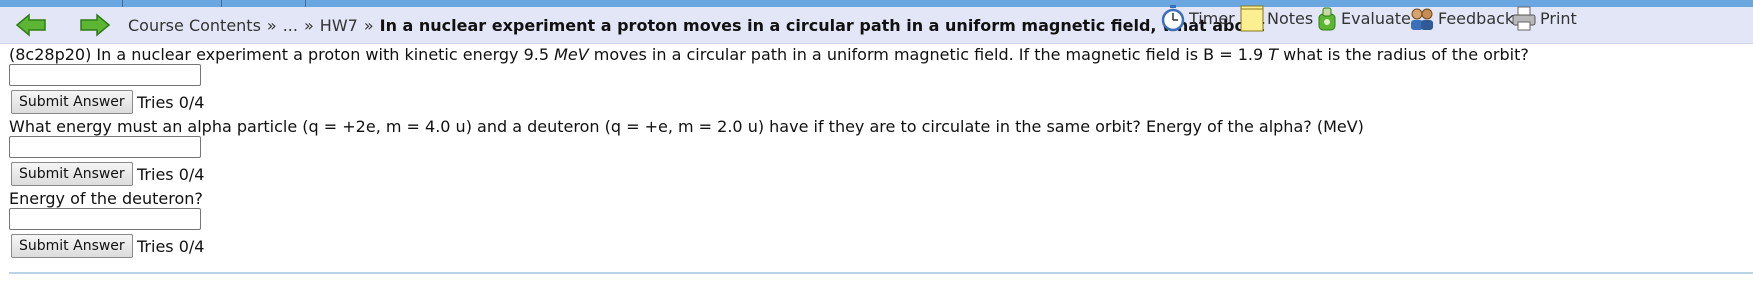 The height and width of the screenshot is (308, 1753). What do you see at coordinates (1173, 18) in the screenshot?
I see `stopwatch-icon` at bounding box center [1173, 18].